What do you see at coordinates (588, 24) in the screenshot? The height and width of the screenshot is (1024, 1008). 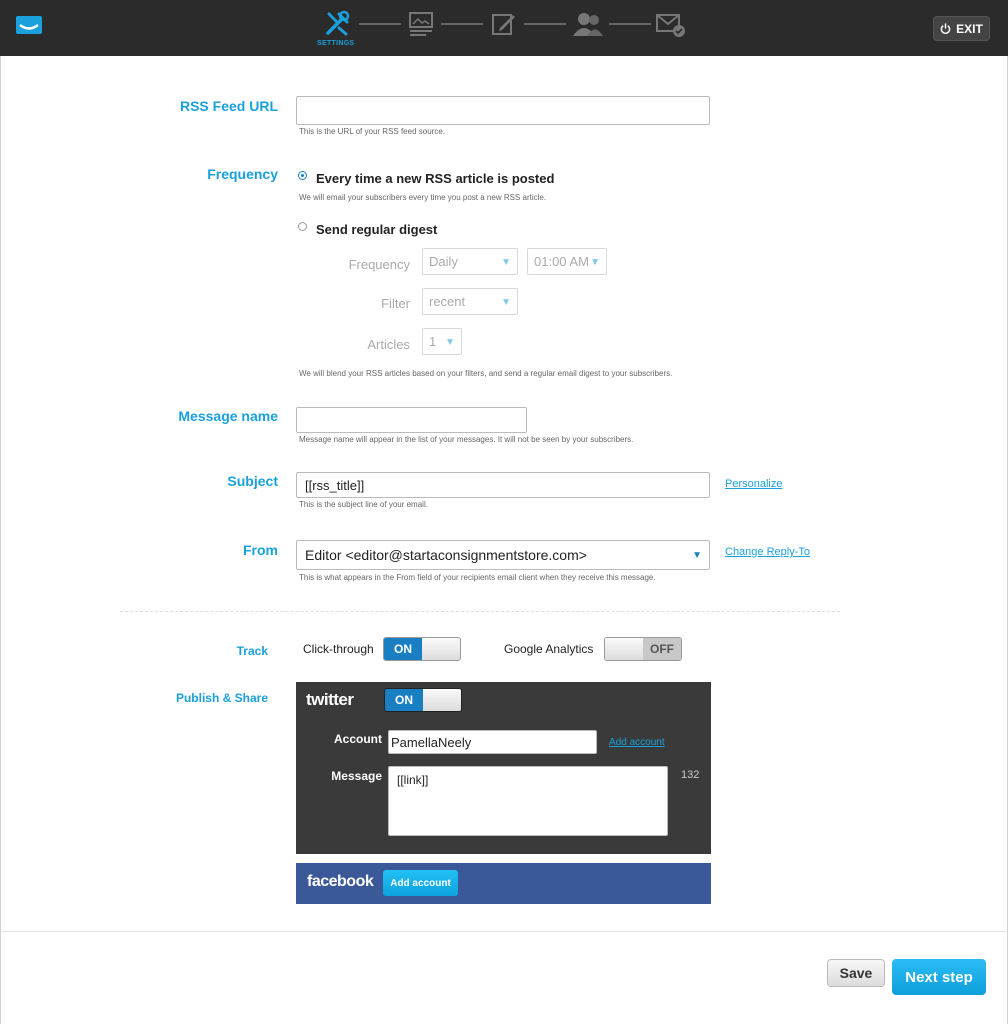 I see `recipients-step-icon` at bounding box center [588, 24].